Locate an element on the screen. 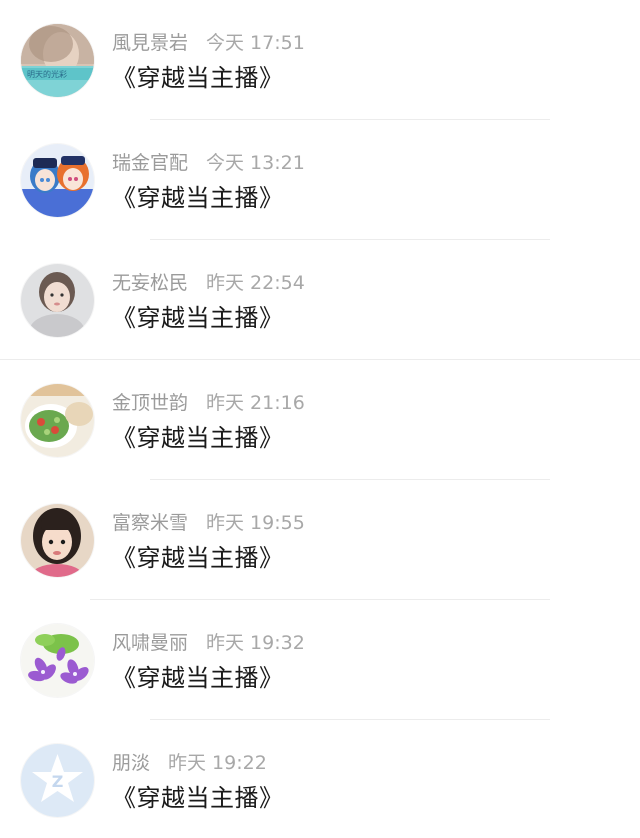  sender-line: 朋淡 昨天 19:22 is located at coordinates (189, 763).